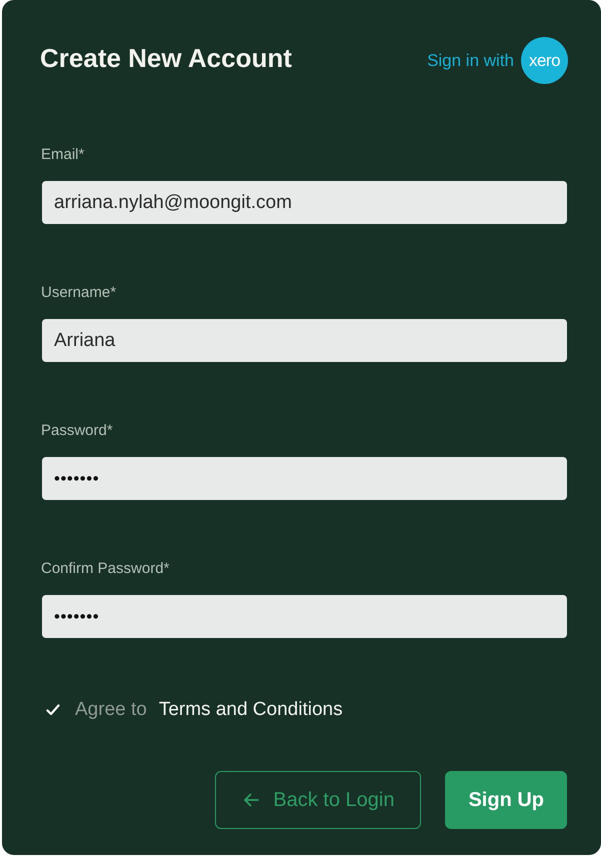  What do you see at coordinates (62, 155) in the screenshot?
I see `field-label: Email*` at bounding box center [62, 155].